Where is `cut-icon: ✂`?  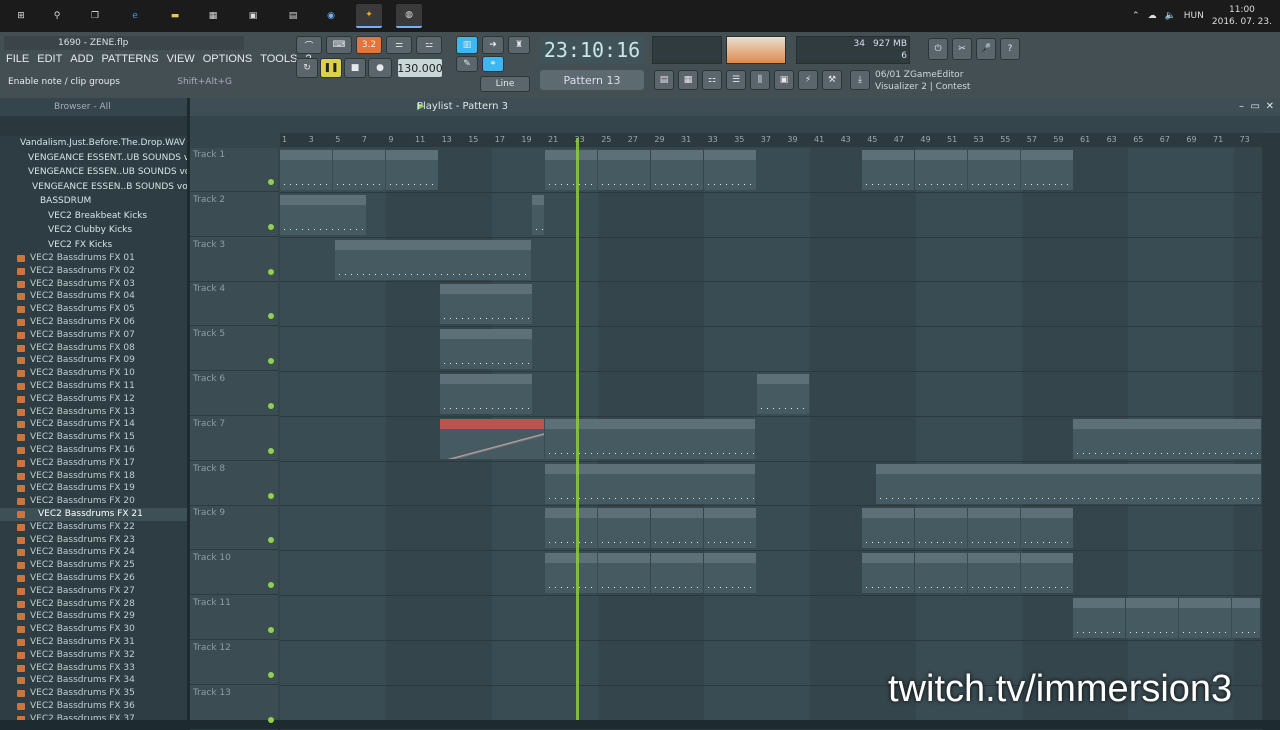
cut-icon: ✂ is located at coordinates (962, 49).